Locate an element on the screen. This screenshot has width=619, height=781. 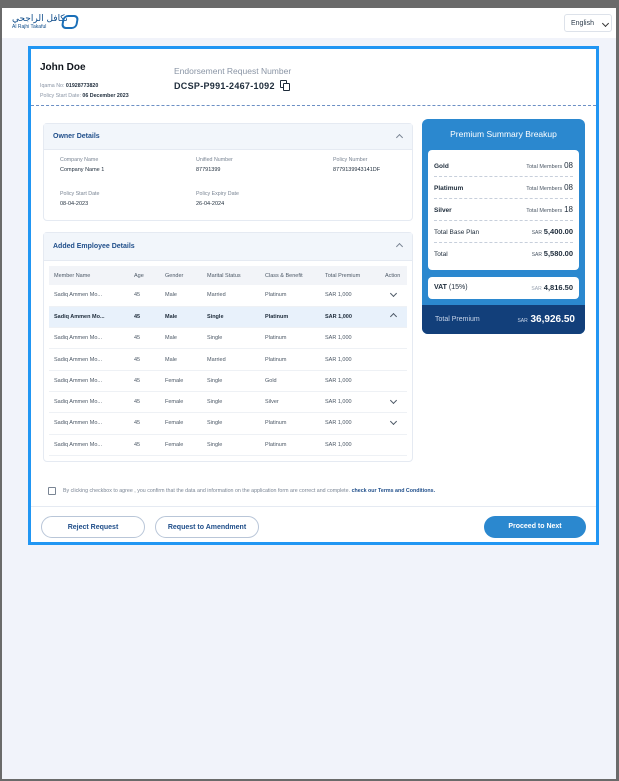
request-amendment-button: Request to Amendment is located at coordinates (207, 527).